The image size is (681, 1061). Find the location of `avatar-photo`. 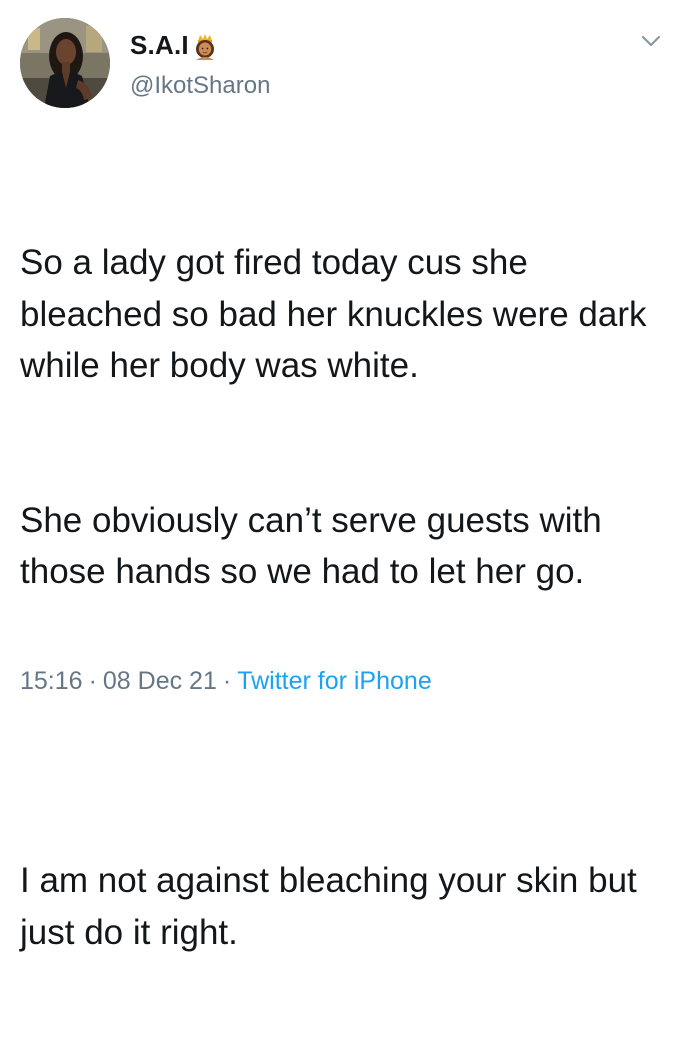

avatar-photo is located at coordinates (65, 63).